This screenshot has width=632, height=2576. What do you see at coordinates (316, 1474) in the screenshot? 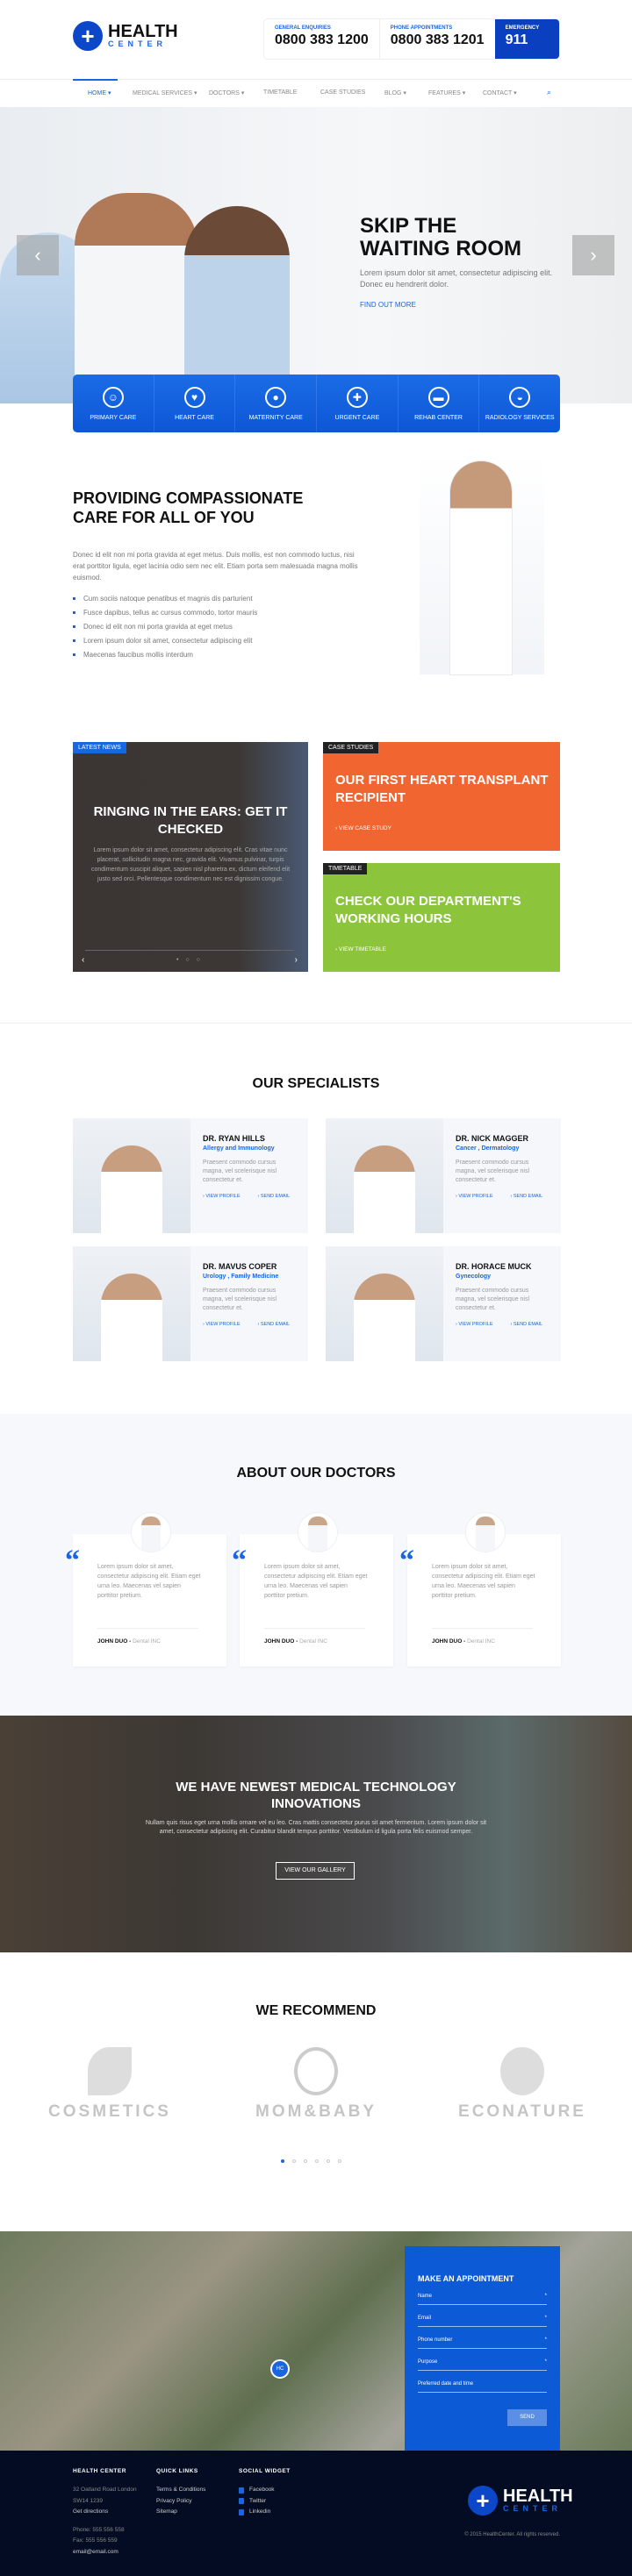
I see `about-title: ABOUT OUR DOCTORS` at bounding box center [316, 1474].